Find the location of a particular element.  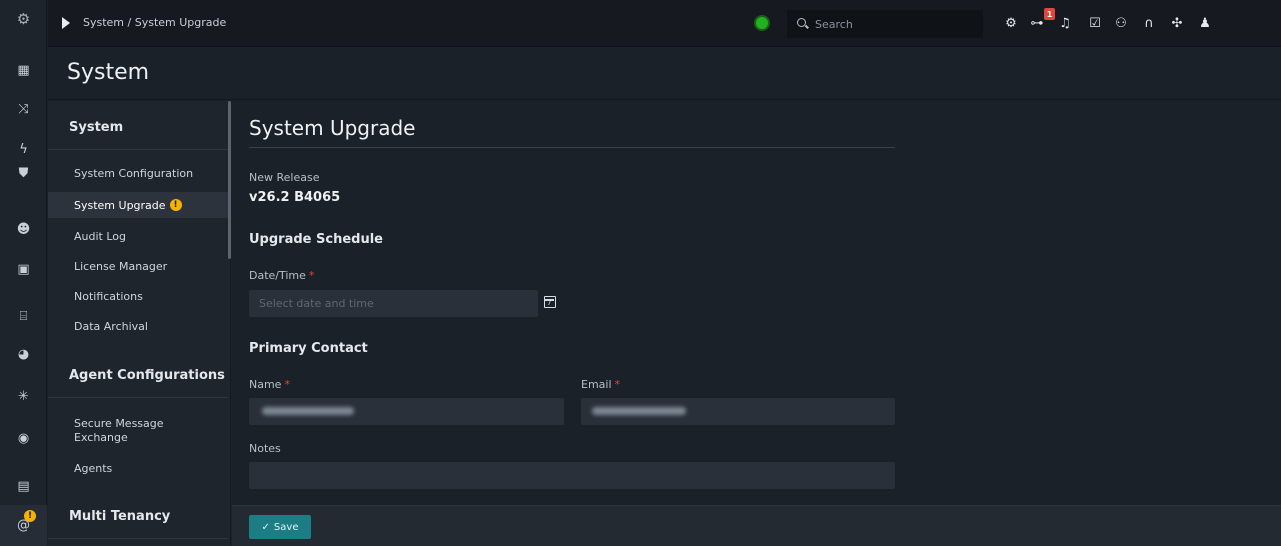

nav-item-label: System Configuration is located at coordinates (134, 173).